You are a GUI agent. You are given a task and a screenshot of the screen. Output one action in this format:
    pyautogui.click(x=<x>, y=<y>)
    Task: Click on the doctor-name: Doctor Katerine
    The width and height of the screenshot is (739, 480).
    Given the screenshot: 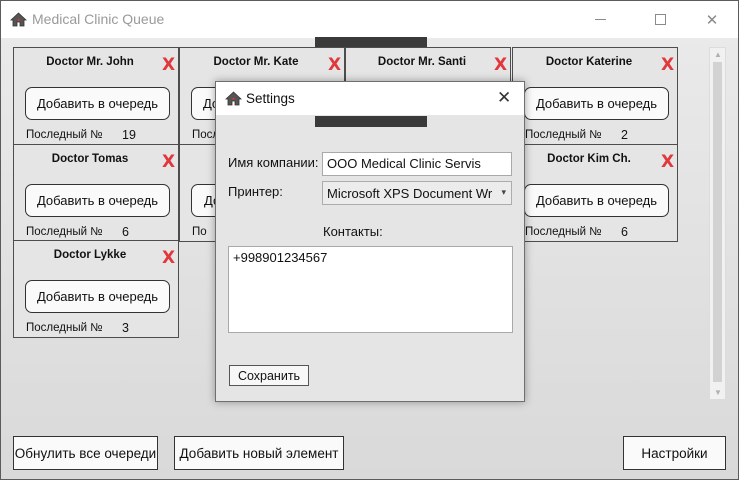 What is the action you would take?
    pyautogui.click(x=589, y=62)
    